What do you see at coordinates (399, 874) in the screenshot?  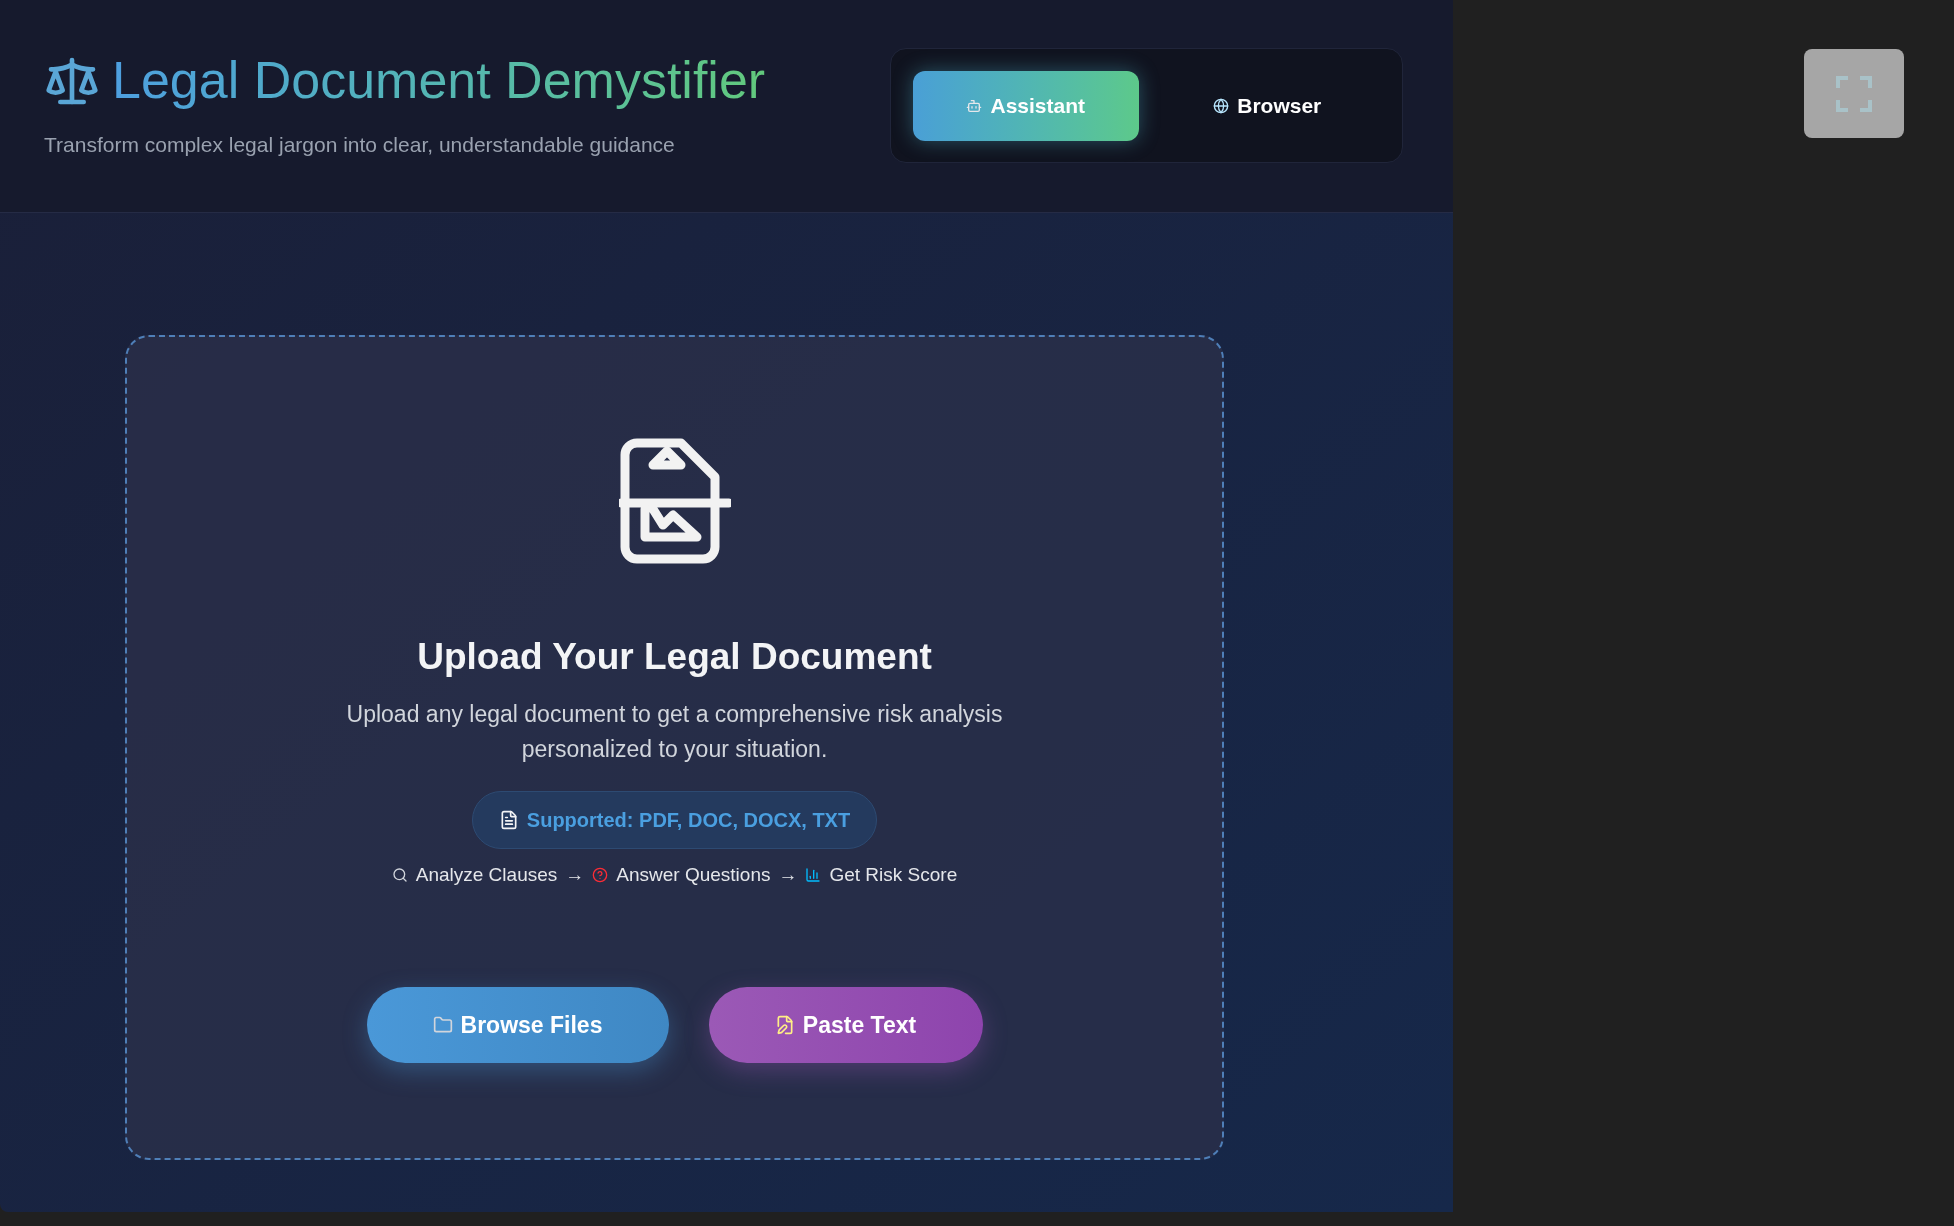 I see `search-icon` at bounding box center [399, 874].